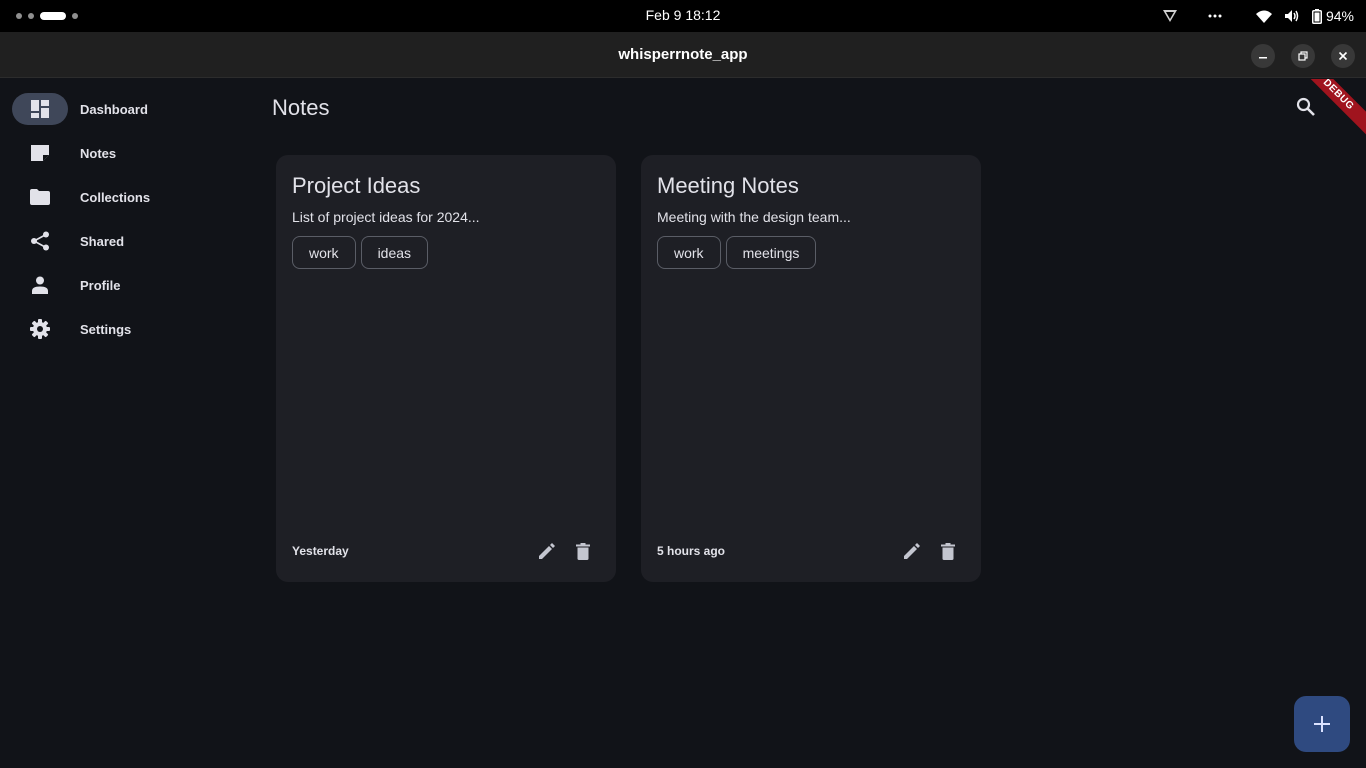 The height and width of the screenshot is (768, 1366). Describe the element at coordinates (106, 329) in the screenshot. I see `nav-label: Settings` at that location.